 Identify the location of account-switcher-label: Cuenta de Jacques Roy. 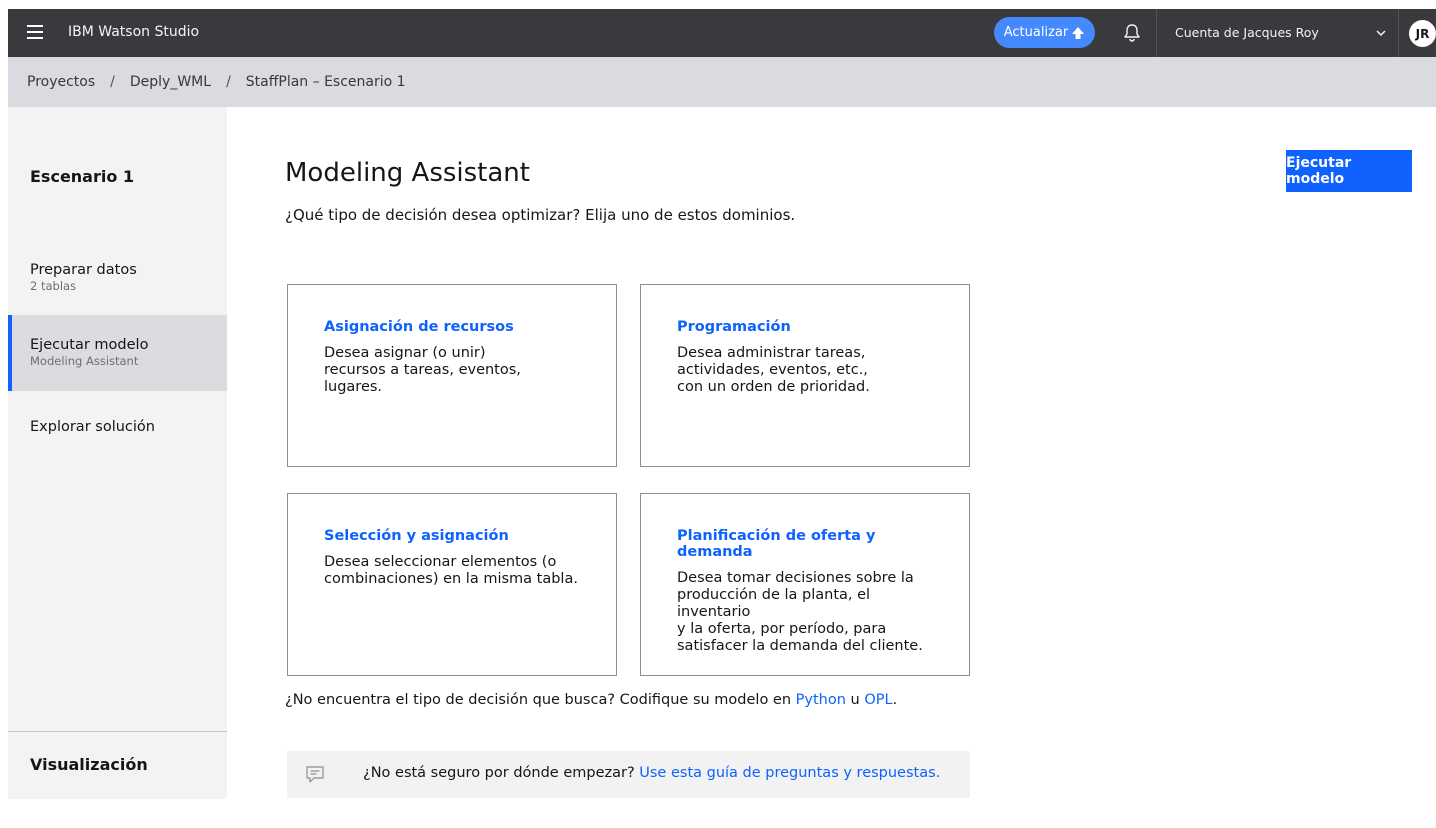
(1247, 32).